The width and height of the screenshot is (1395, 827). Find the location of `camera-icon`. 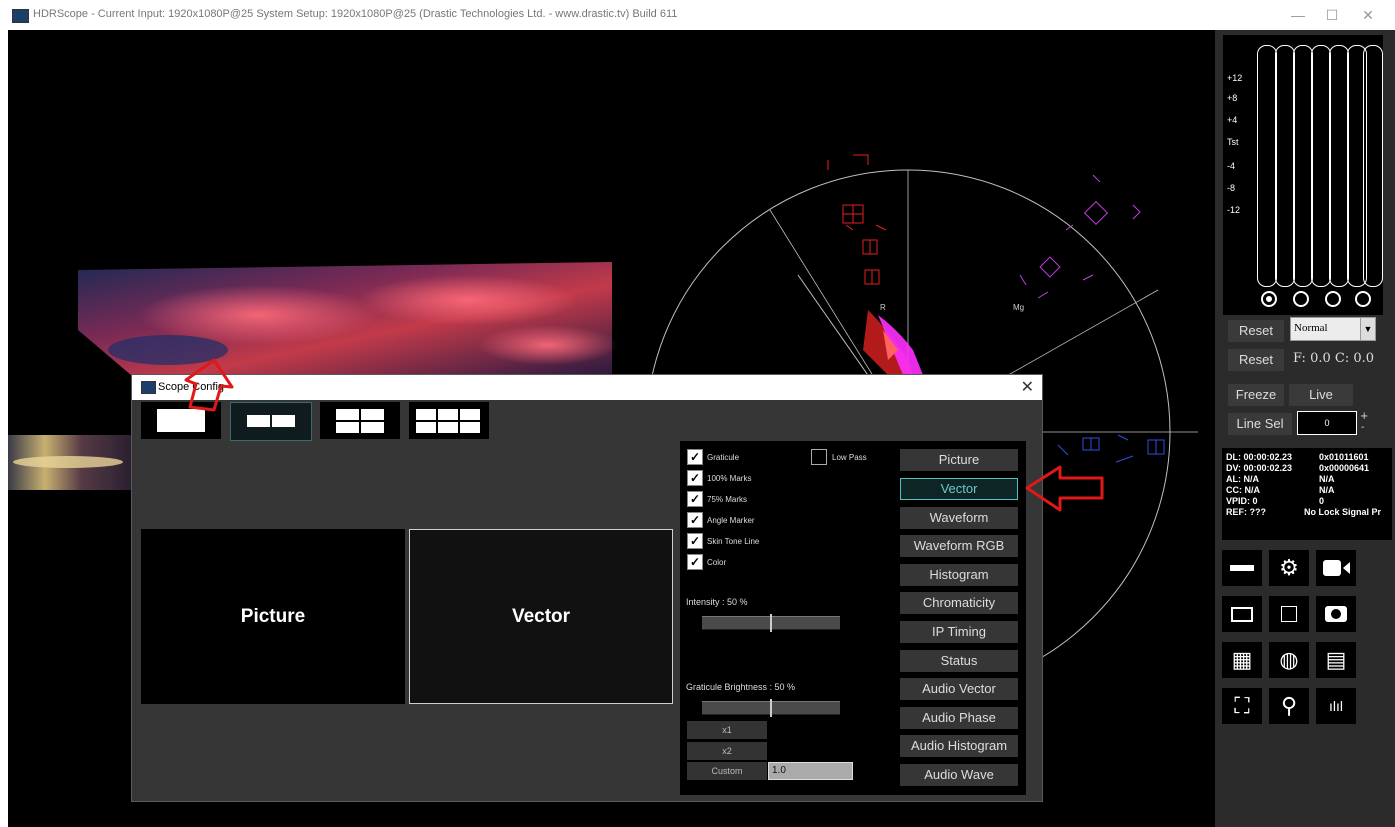

camera-icon is located at coordinates (1336, 614).